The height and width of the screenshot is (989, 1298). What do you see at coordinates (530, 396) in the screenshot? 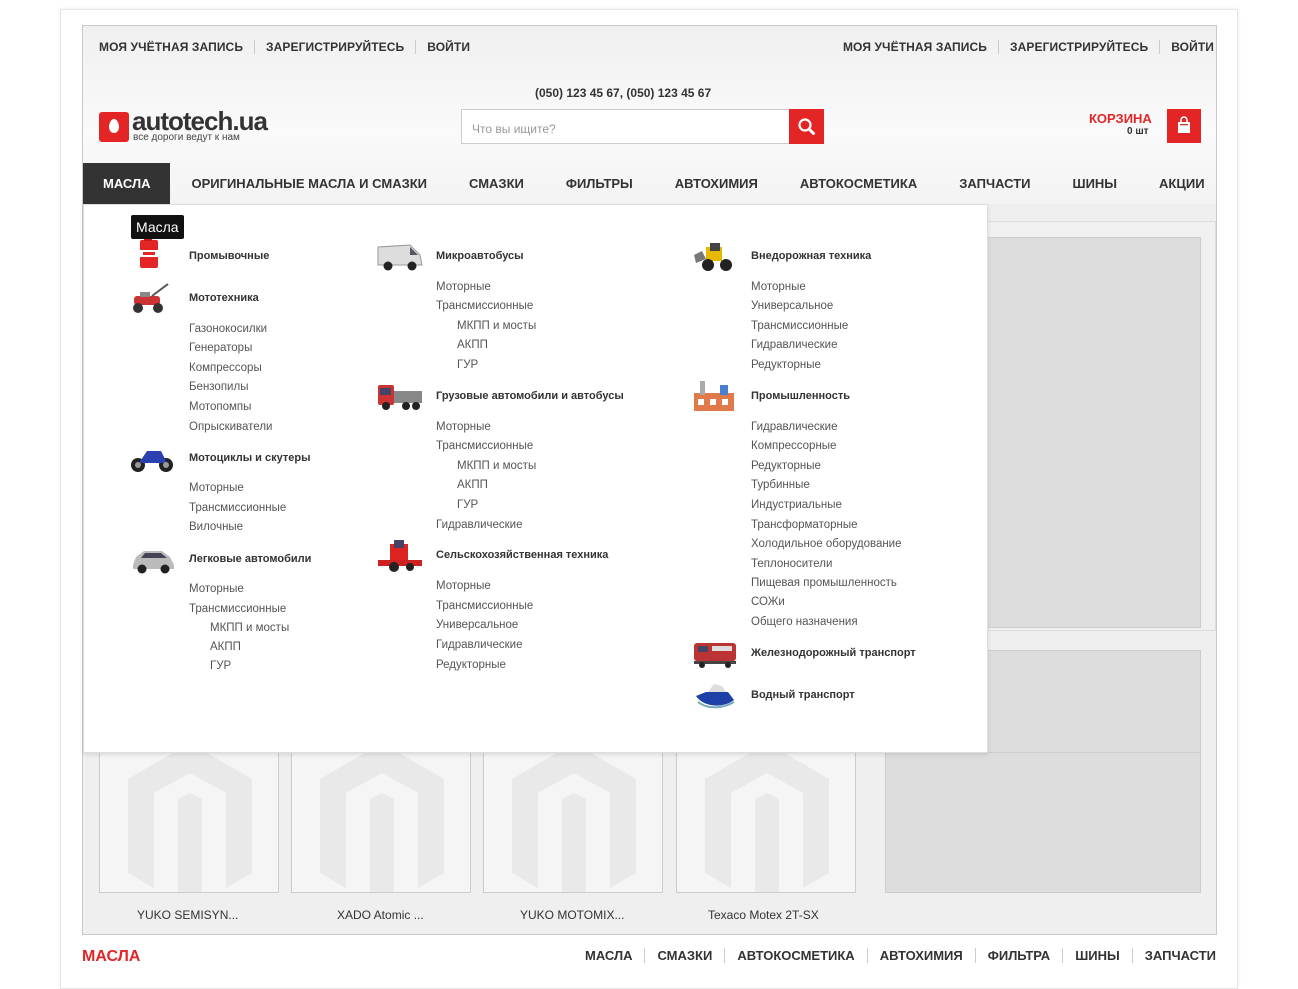
I see `menu-category: Грузовые автомобили и автобусы` at bounding box center [530, 396].